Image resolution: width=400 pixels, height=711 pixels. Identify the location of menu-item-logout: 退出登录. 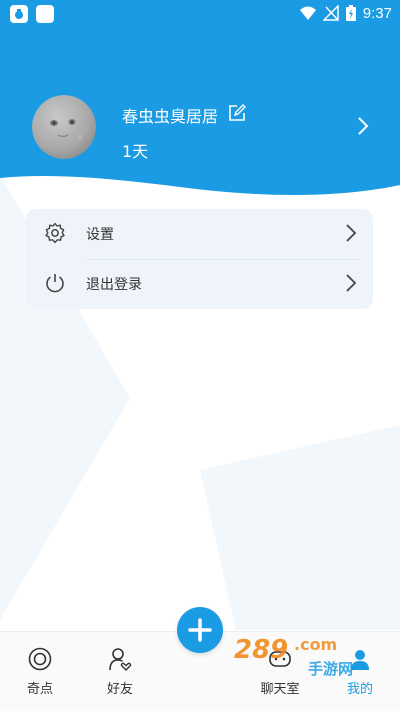
(199, 284).